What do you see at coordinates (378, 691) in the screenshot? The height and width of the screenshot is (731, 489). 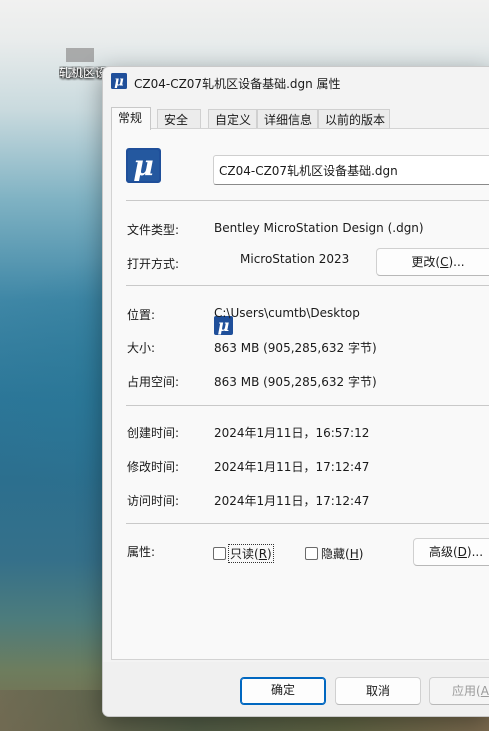 I see `cancel-button: 取消` at bounding box center [378, 691].